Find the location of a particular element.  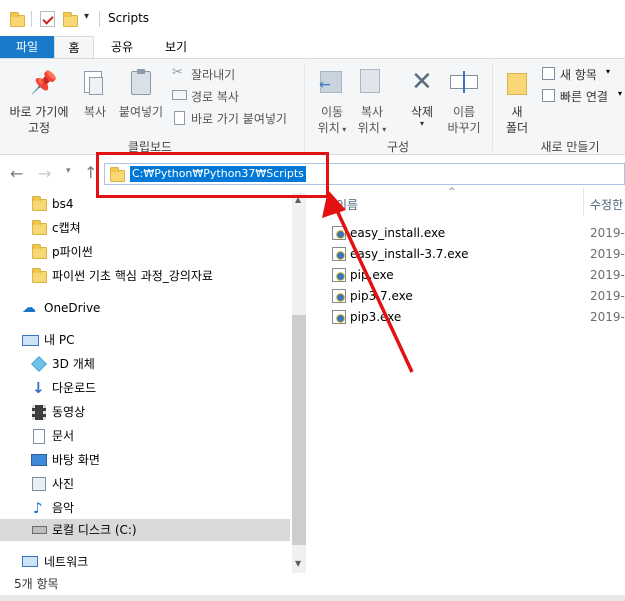

nav-music: ♪ 음악 is located at coordinates (145, 508).